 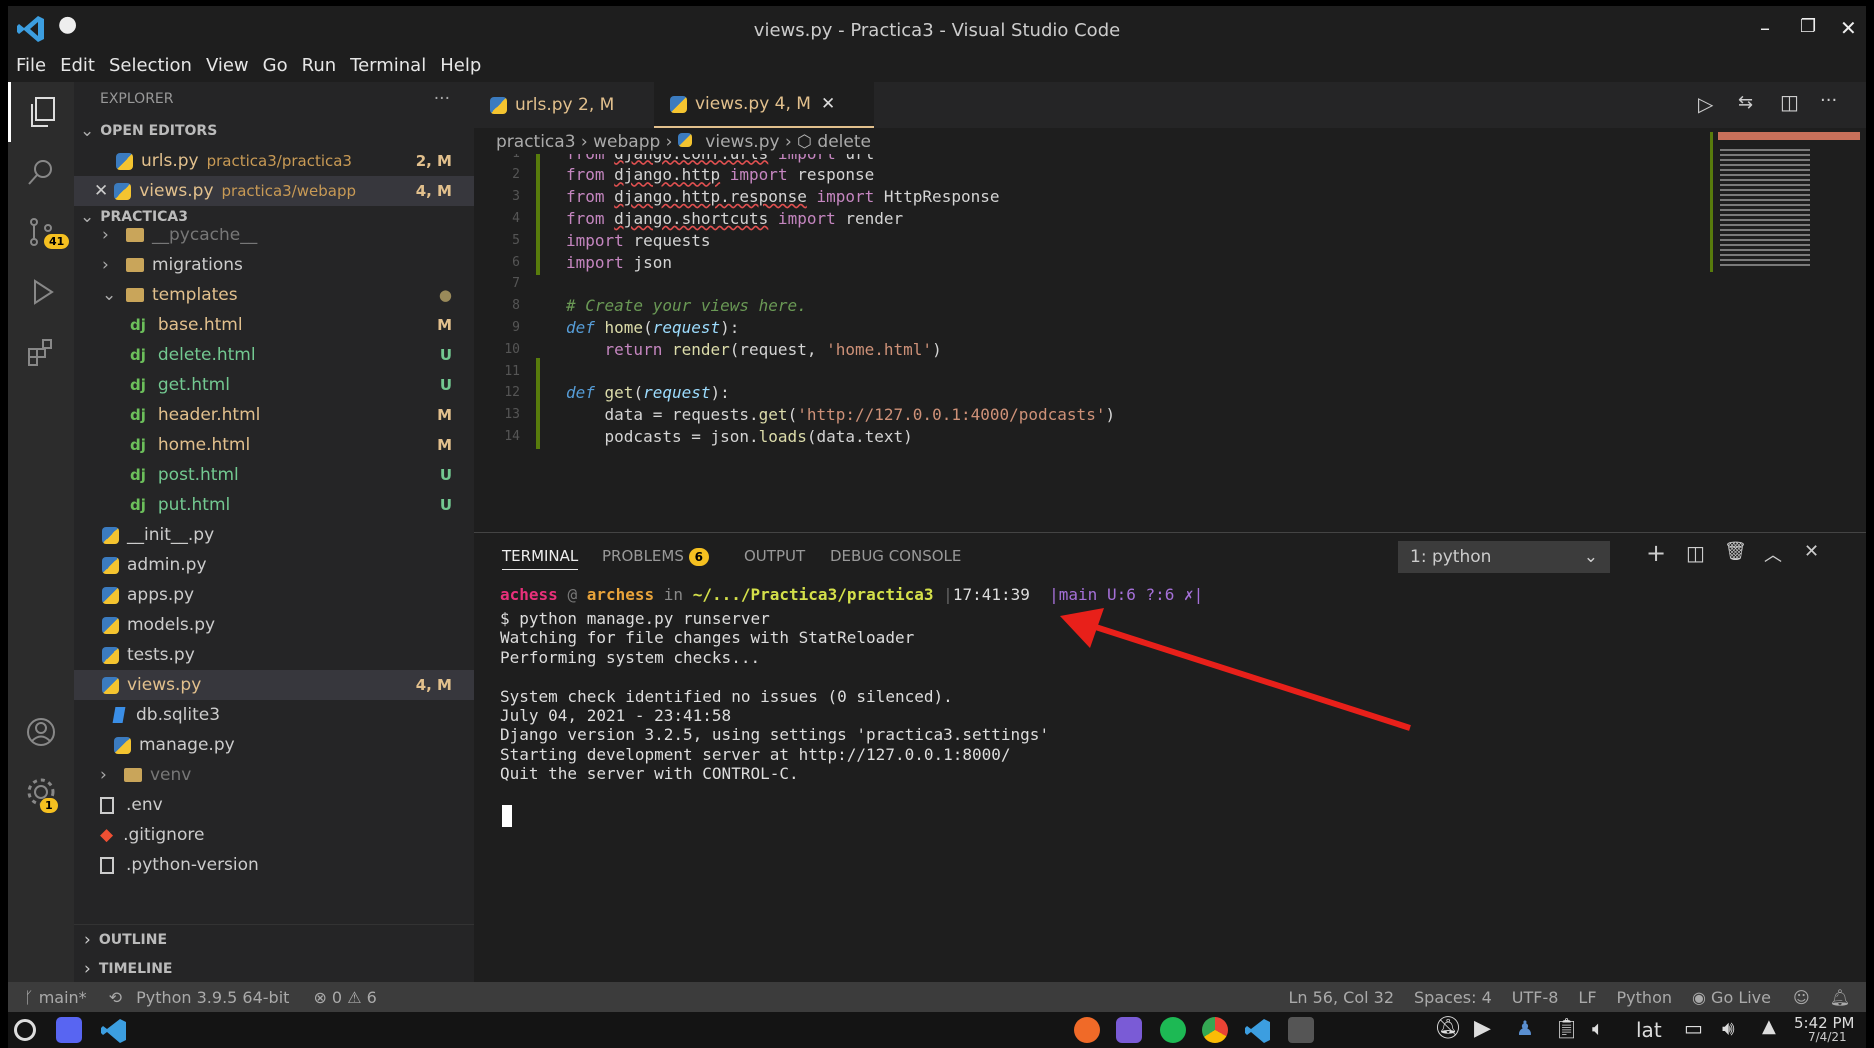 What do you see at coordinates (274, 715) in the screenshot?
I see `tree-item: db.sqlite3` at bounding box center [274, 715].